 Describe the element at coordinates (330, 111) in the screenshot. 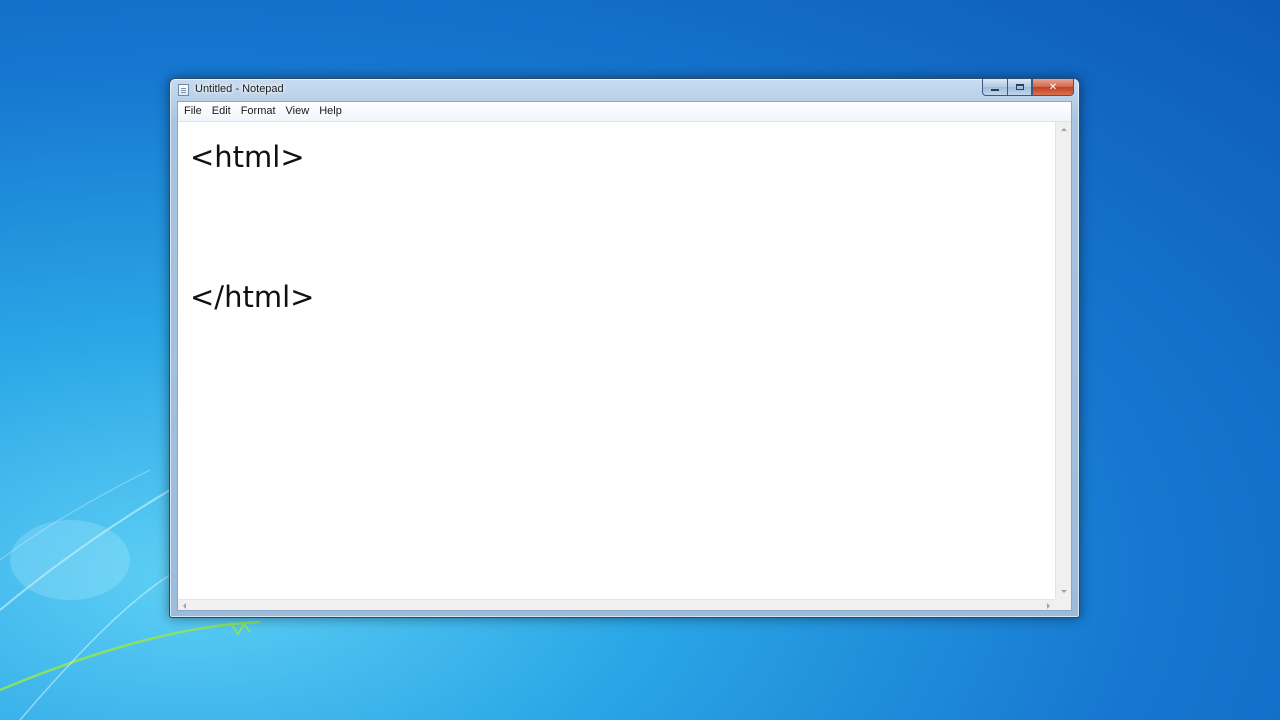

I see `menu-help: Help` at that location.